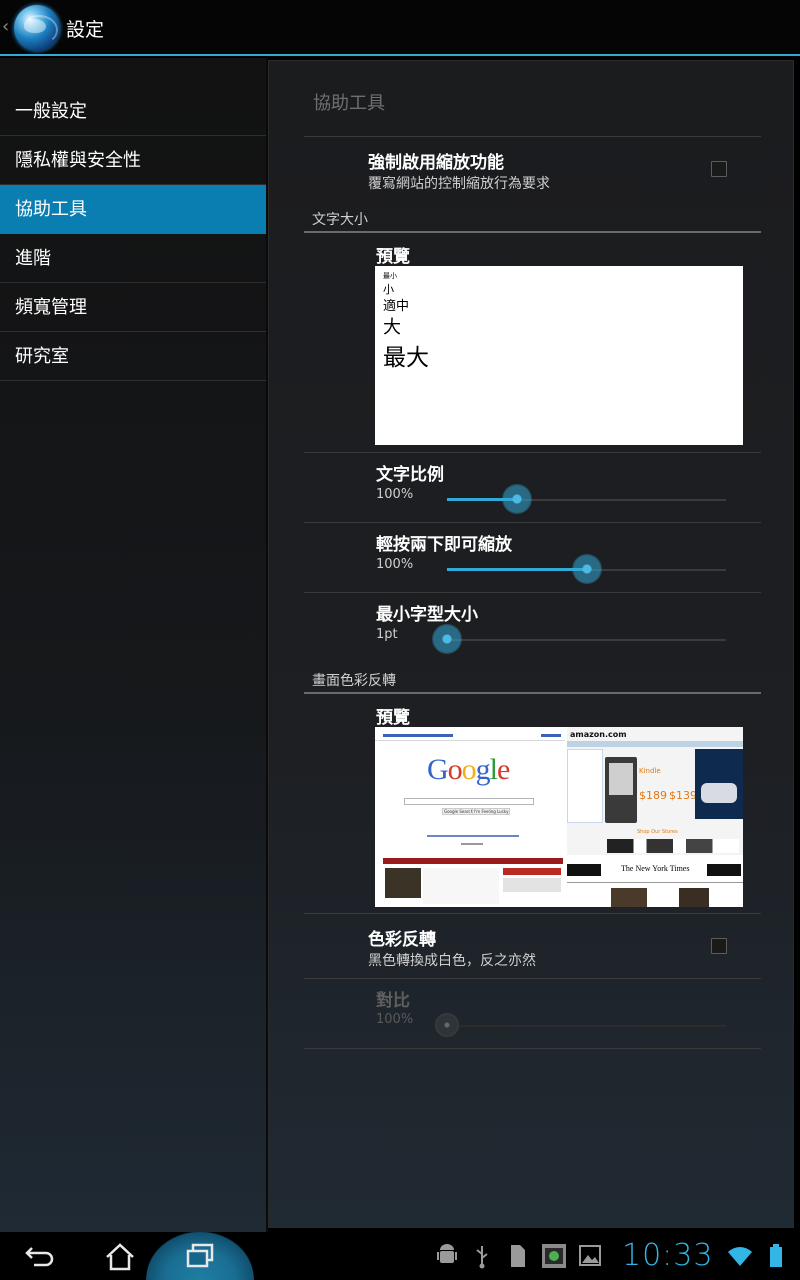  I want to click on nav-list: 一般設定 隱私權與安全性 協助工具 進階 頻寬管理 研究室, so click(133, 234).